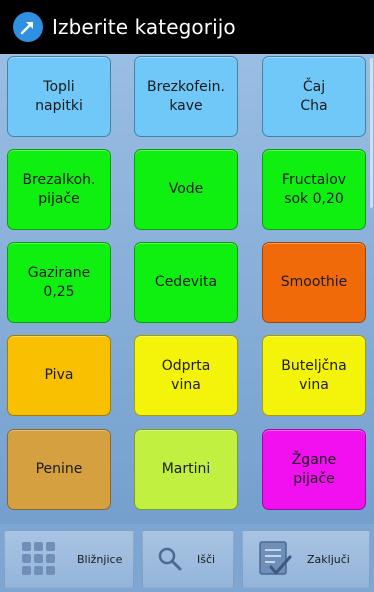  I want to click on category-tile-caj-cha: Čaj Cha, so click(314, 96).